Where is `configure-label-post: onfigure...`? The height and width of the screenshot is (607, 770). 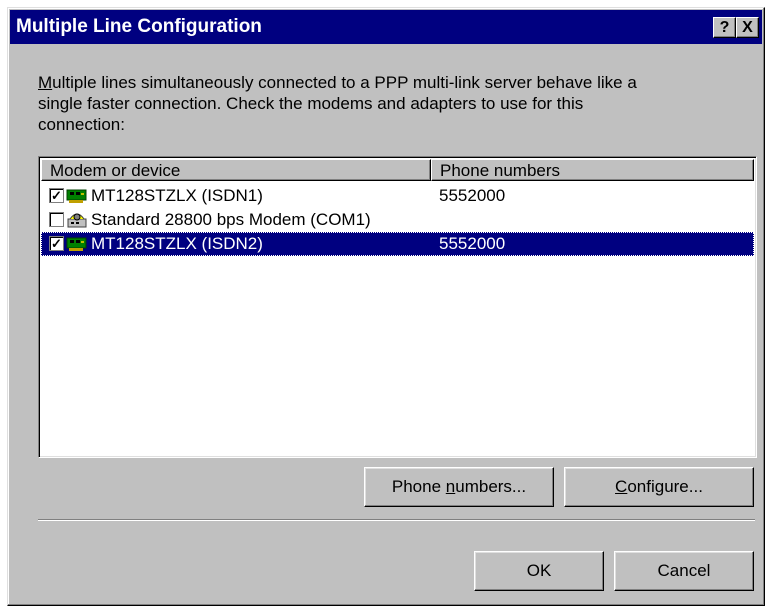 configure-label-post: onfigure... is located at coordinates (665, 486).